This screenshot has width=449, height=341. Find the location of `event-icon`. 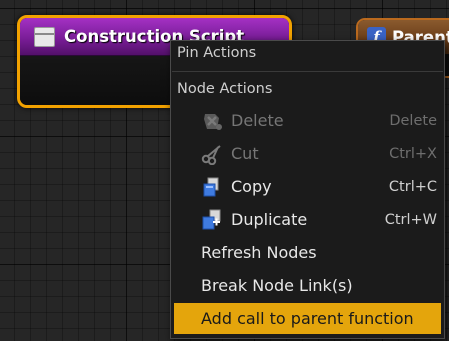

event-icon is located at coordinates (44, 36).